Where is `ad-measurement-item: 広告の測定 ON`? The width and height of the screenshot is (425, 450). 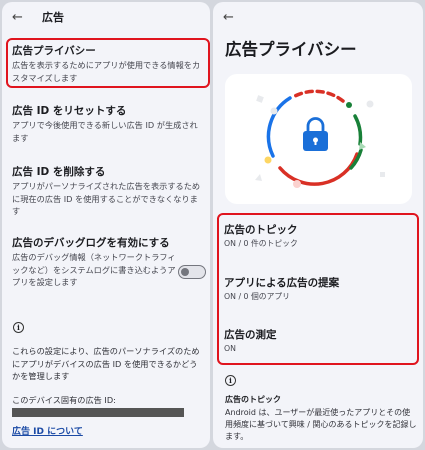 ad-measurement-item: 広告の測定 ON is located at coordinates (319, 341).